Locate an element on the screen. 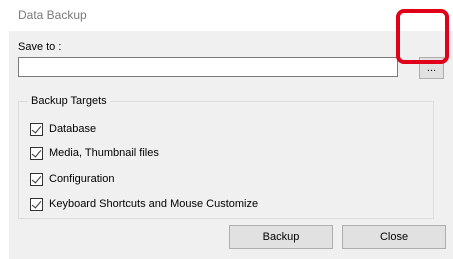  database-checkbox is located at coordinates (36, 129).